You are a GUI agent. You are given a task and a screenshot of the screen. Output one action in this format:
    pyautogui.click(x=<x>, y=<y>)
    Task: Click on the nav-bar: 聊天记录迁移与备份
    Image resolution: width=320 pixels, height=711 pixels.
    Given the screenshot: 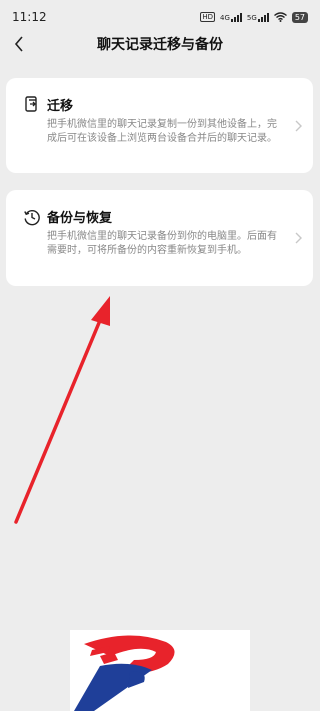 What is the action you would take?
    pyautogui.click(x=160, y=44)
    